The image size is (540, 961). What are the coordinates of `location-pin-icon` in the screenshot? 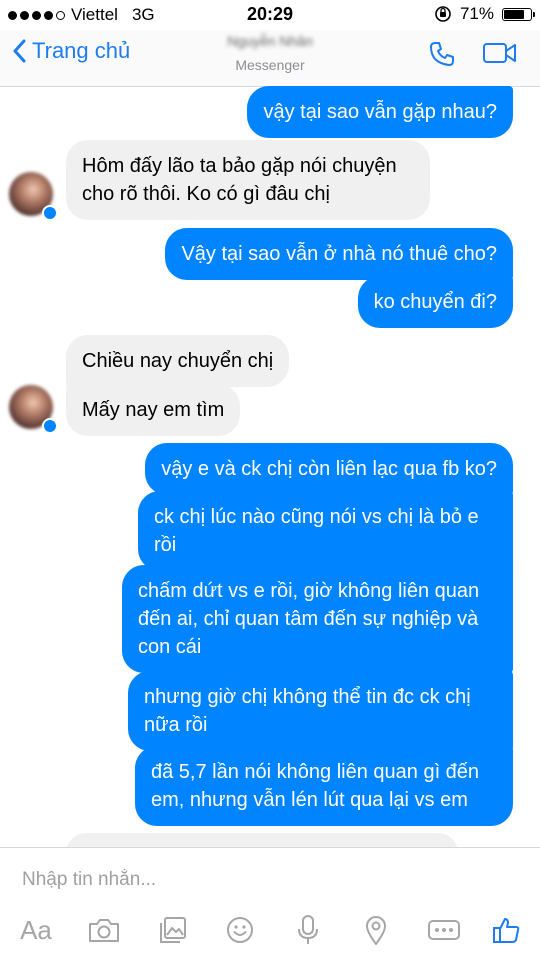 It's located at (376, 930).